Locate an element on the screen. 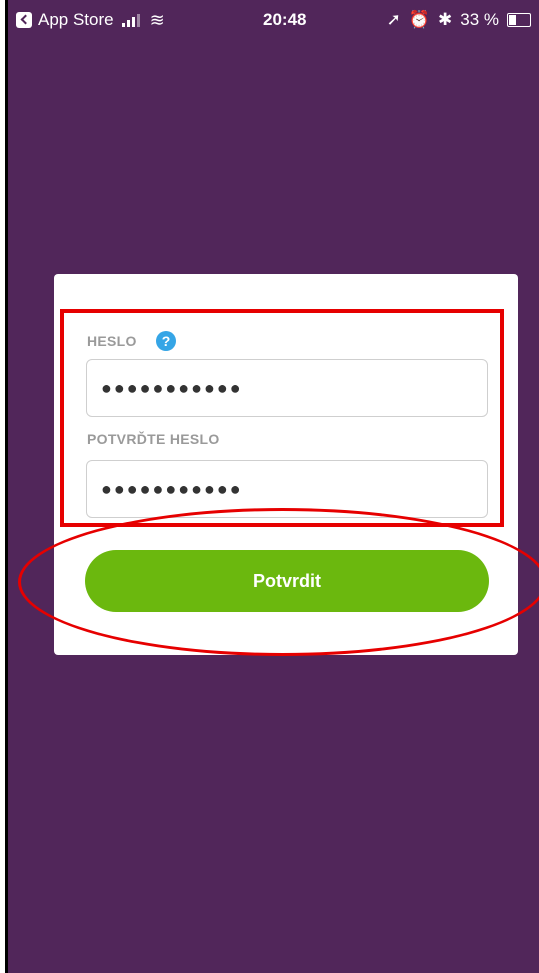 This screenshot has height=973, width=539. password-field: ●●●●●●●●●●● is located at coordinates (287, 388).